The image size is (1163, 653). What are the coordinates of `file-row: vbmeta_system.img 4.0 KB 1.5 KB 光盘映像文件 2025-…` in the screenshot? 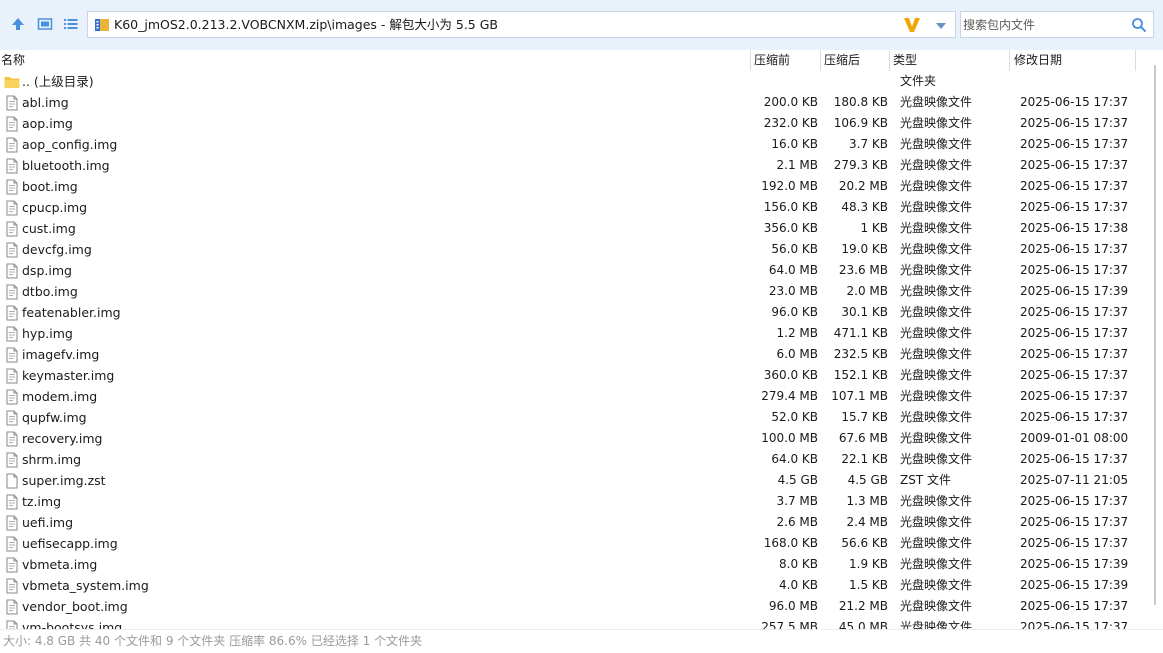 It's located at (570, 585).